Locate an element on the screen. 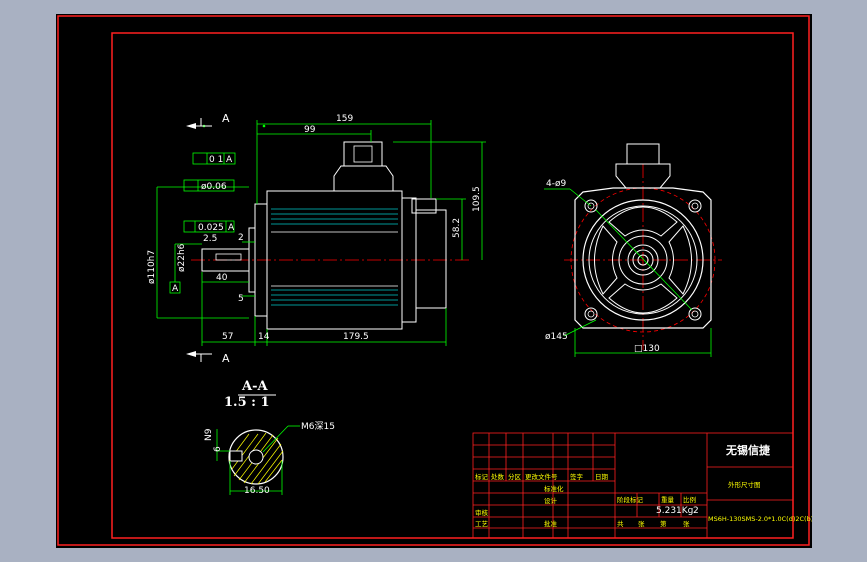 Image resolution: width=867 pixels, height=562 pixels. weight-value: 5.231Kg is located at coordinates (674, 511).